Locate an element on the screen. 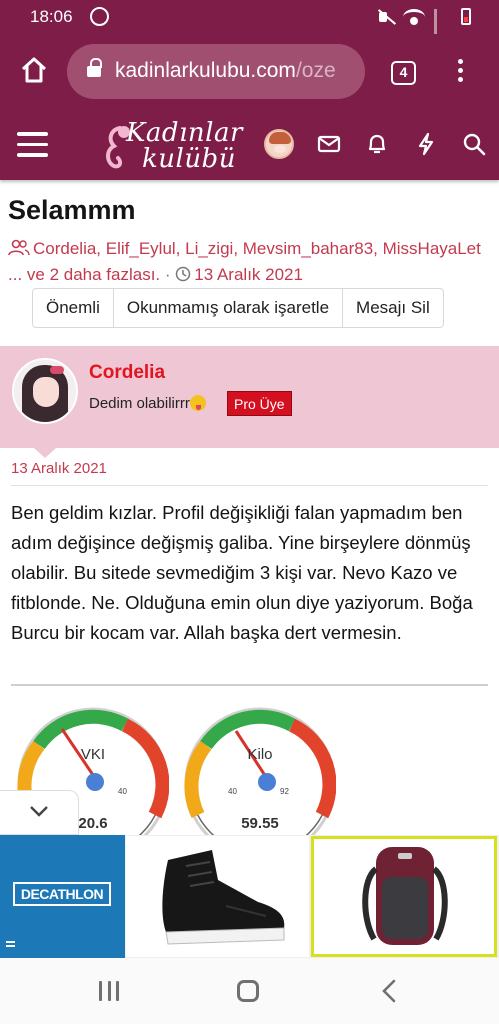 This screenshot has width=499, height=1024. post-username: Cordelia is located at coordinates (127, 373).